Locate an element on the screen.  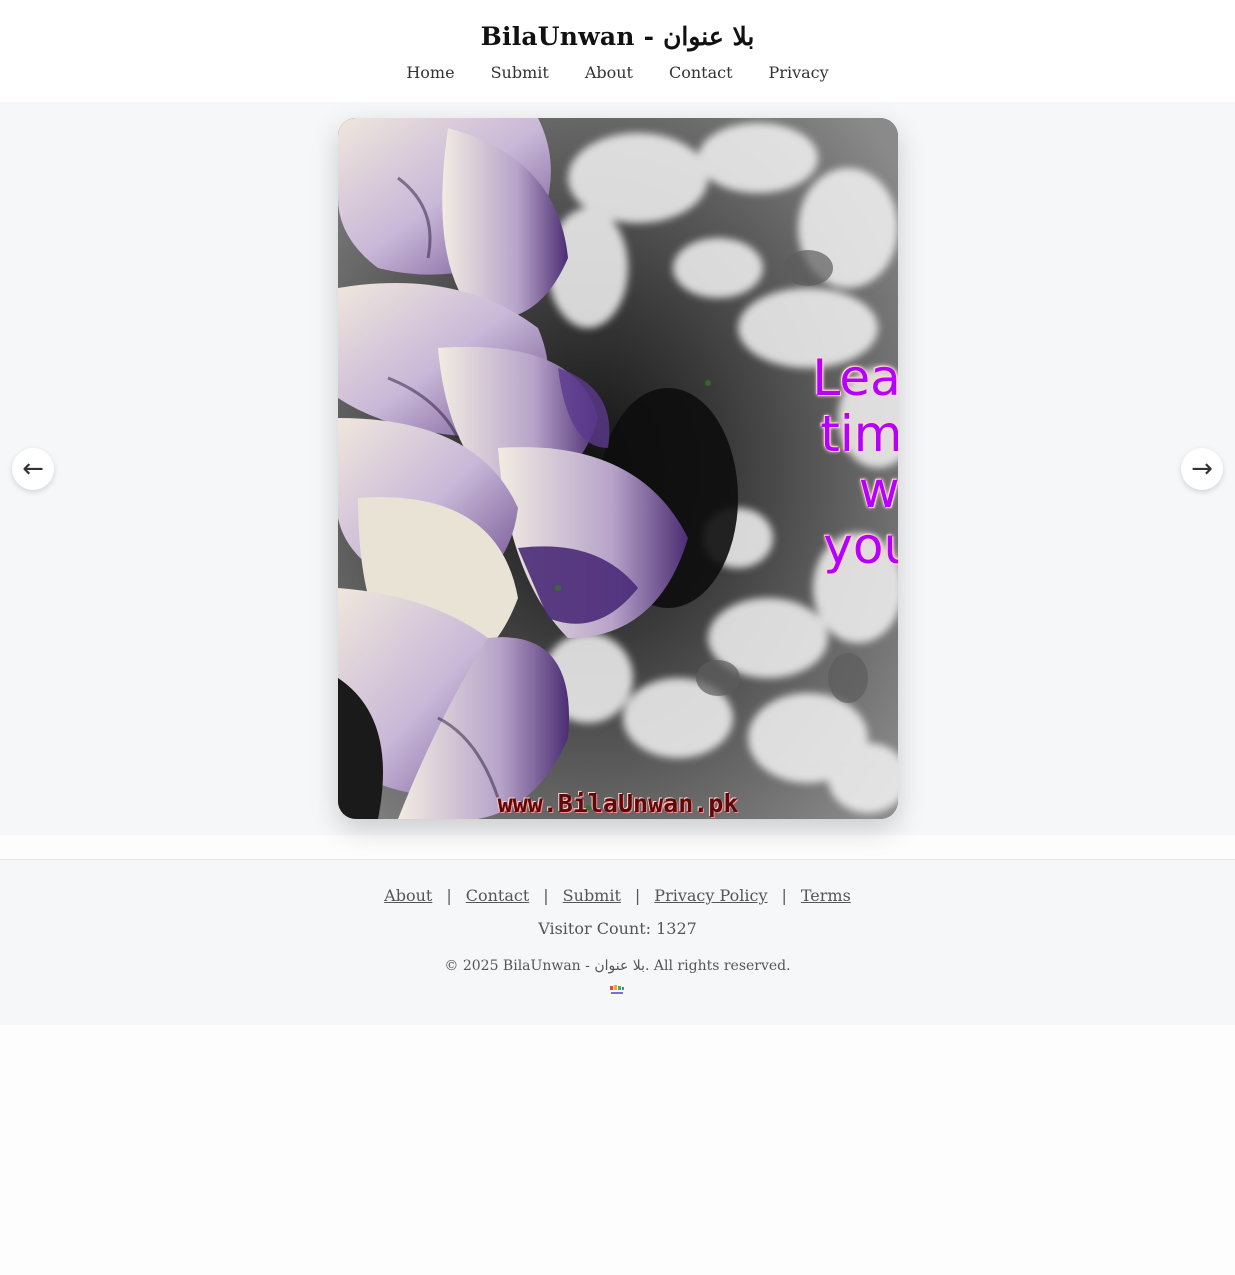
visitor-count: Visitor Count: 1327 is located at coordinates (617, 928).